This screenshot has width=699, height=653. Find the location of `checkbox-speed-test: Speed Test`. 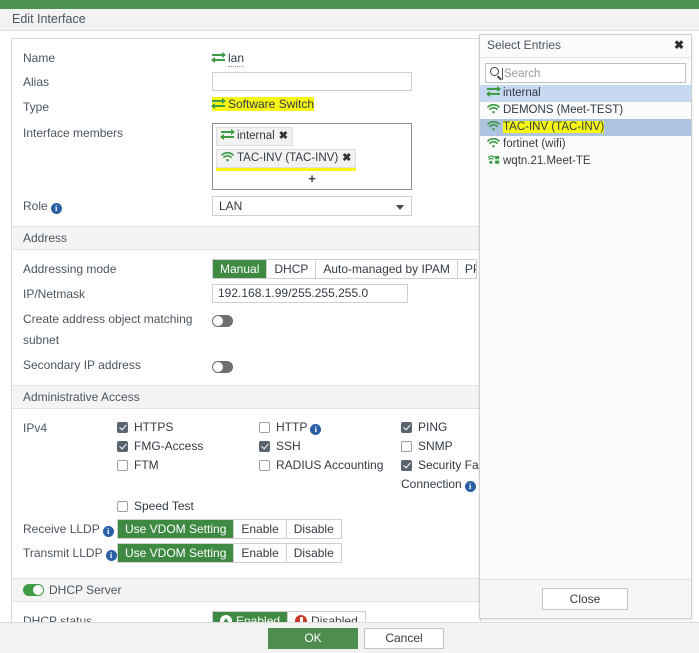

checkbox-speed-test: Speed Test is located at coordinates (298, 506).